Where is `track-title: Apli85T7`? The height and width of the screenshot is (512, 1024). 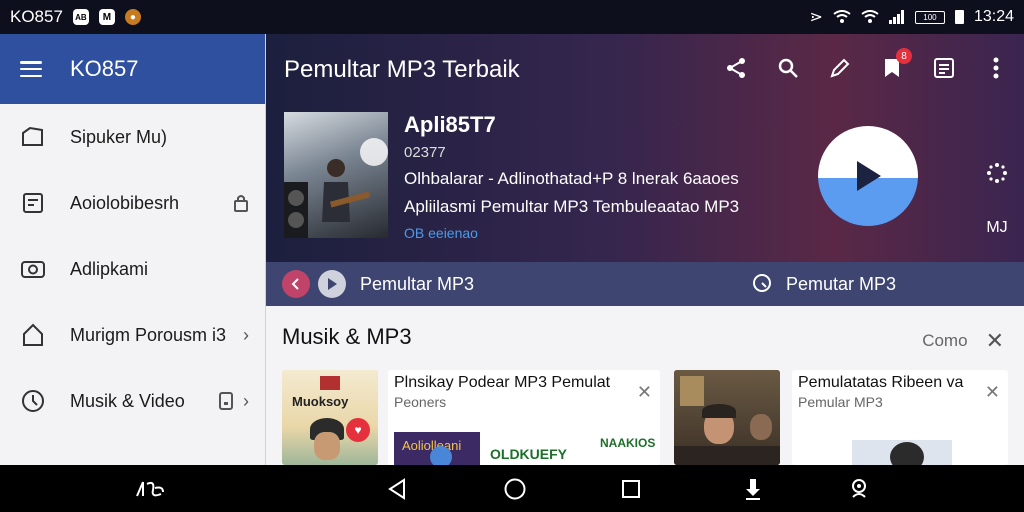 track-title: Apli85T7 is located at coordinates (450, 124).